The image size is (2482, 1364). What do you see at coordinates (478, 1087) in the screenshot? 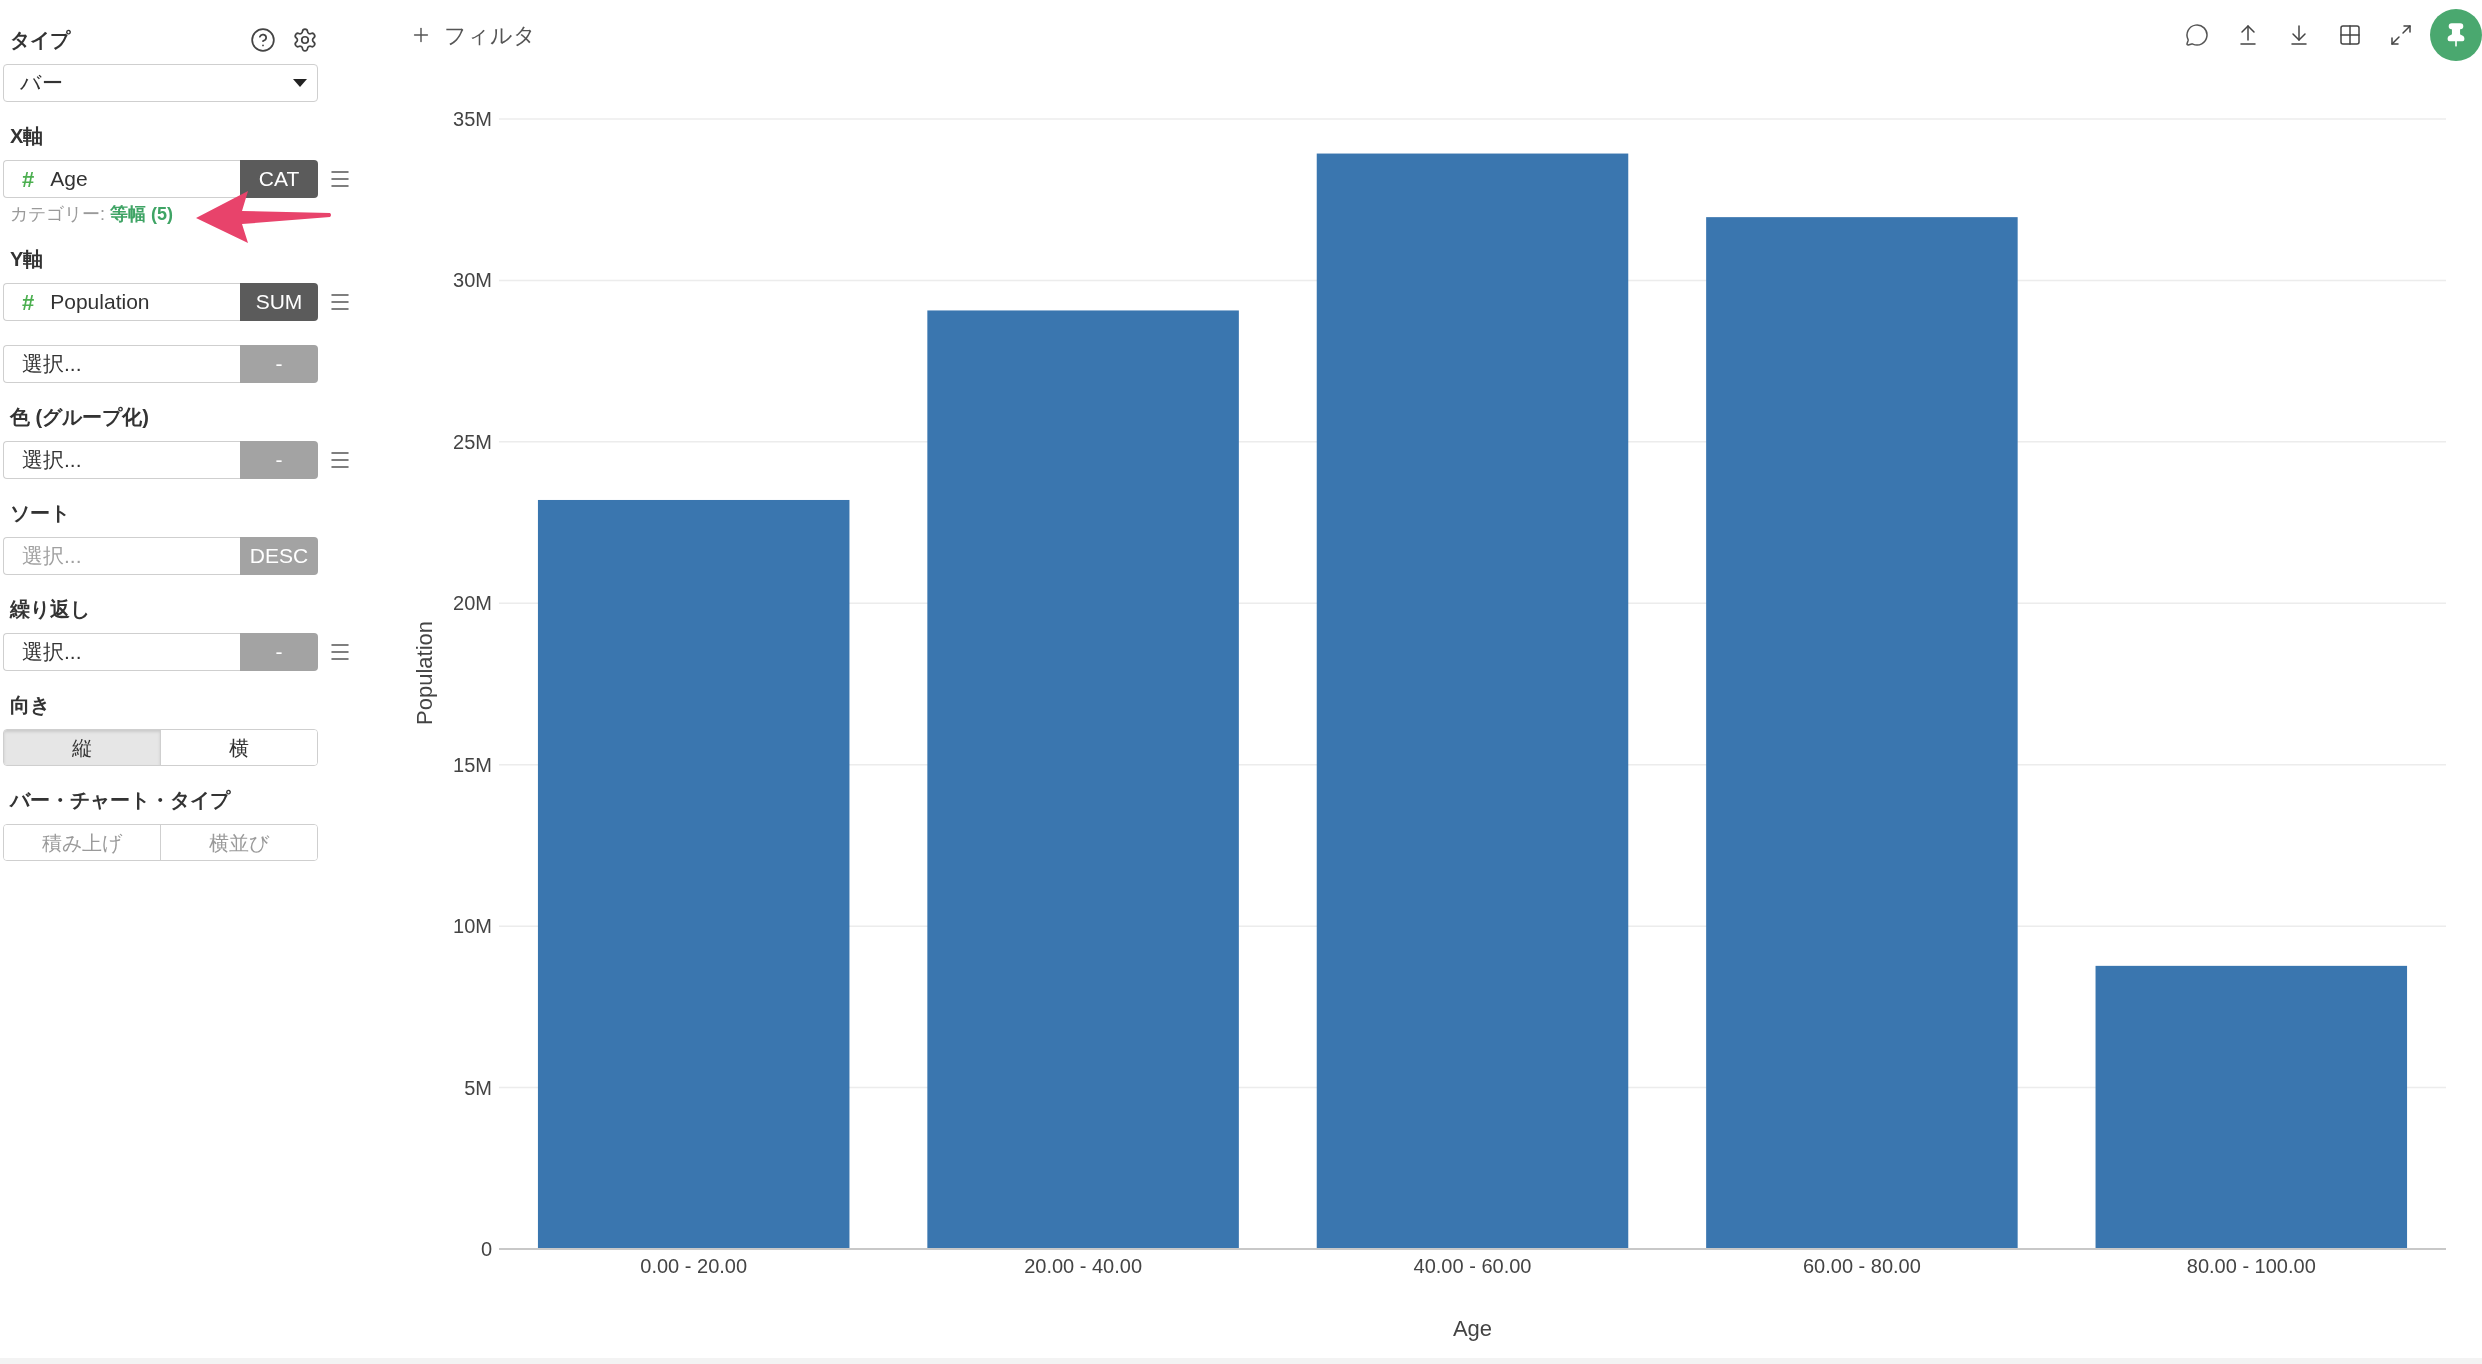
I see `y-tick-label: 5M` at bounding box center [478, 1087].